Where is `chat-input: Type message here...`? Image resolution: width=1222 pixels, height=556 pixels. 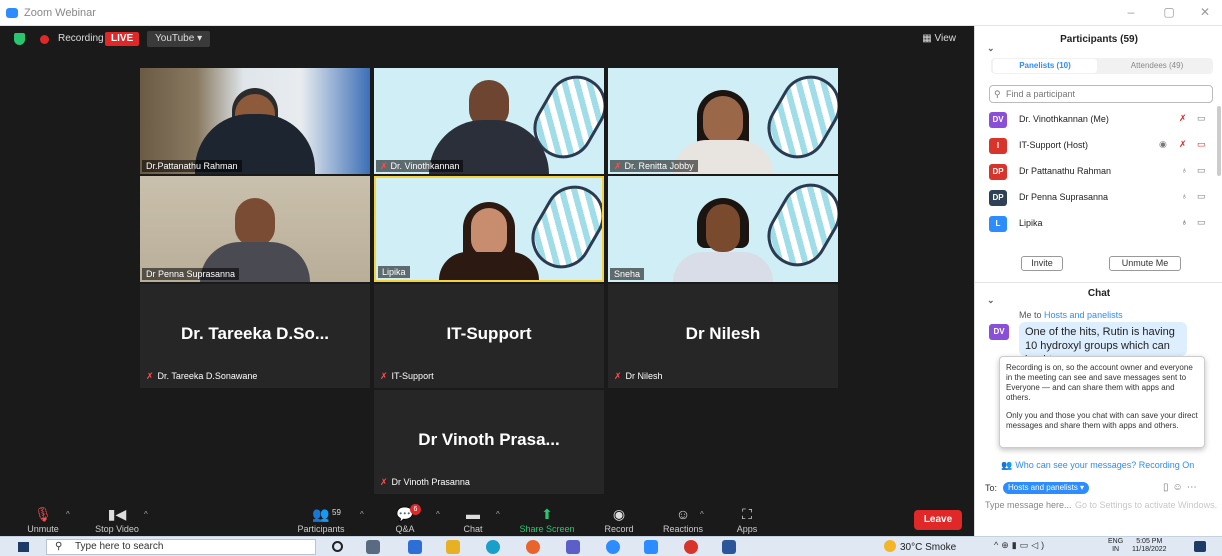 chat-input: Type message here... is located at coordinates (1028, 505).